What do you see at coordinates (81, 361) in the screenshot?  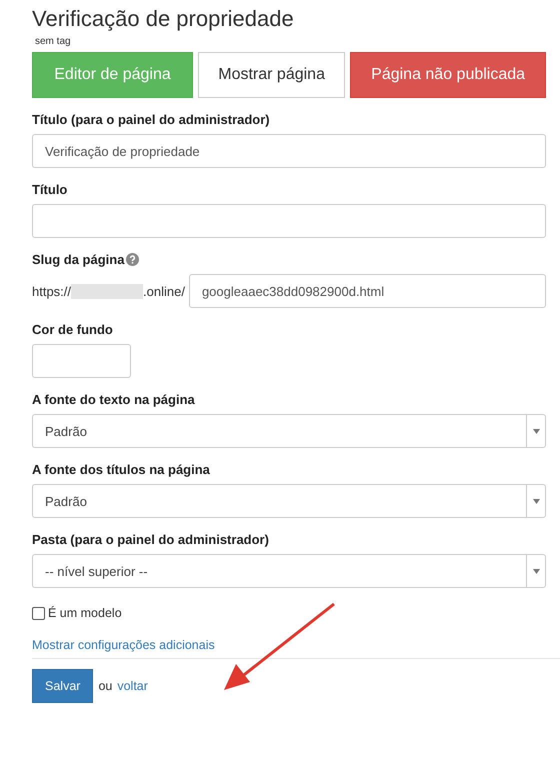 I see `color-field` at bounding box center [81, 361].